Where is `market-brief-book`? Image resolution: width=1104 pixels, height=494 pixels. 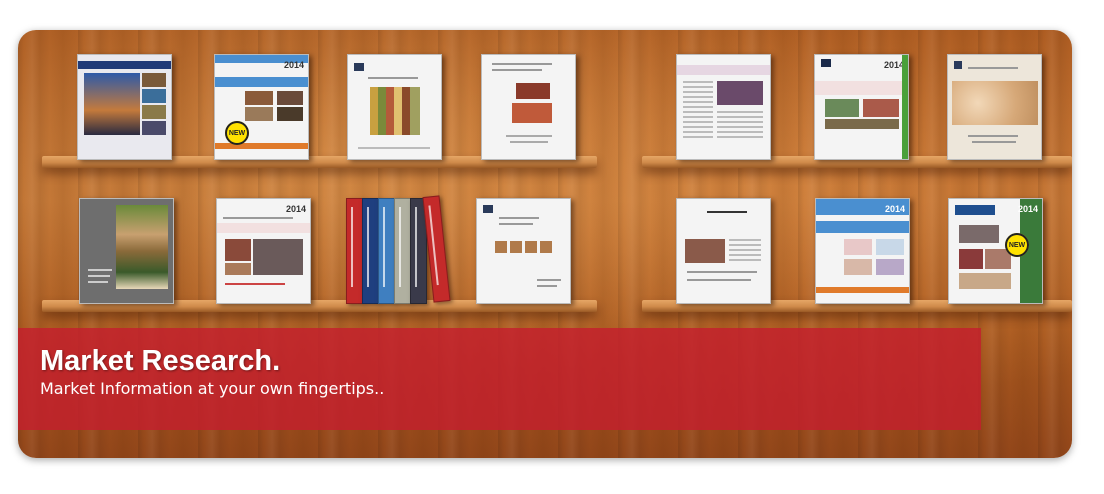
market-brief-book is located at coordinates (723, 107).